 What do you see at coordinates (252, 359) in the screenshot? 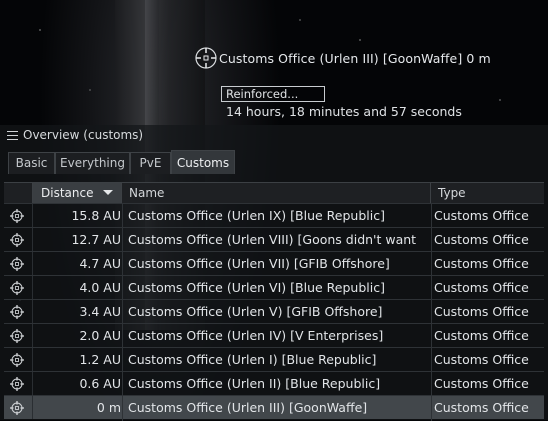
I see `row-name: Customs Office (Urlen I) [Blue Republic]` at bounding box center [252, 359].